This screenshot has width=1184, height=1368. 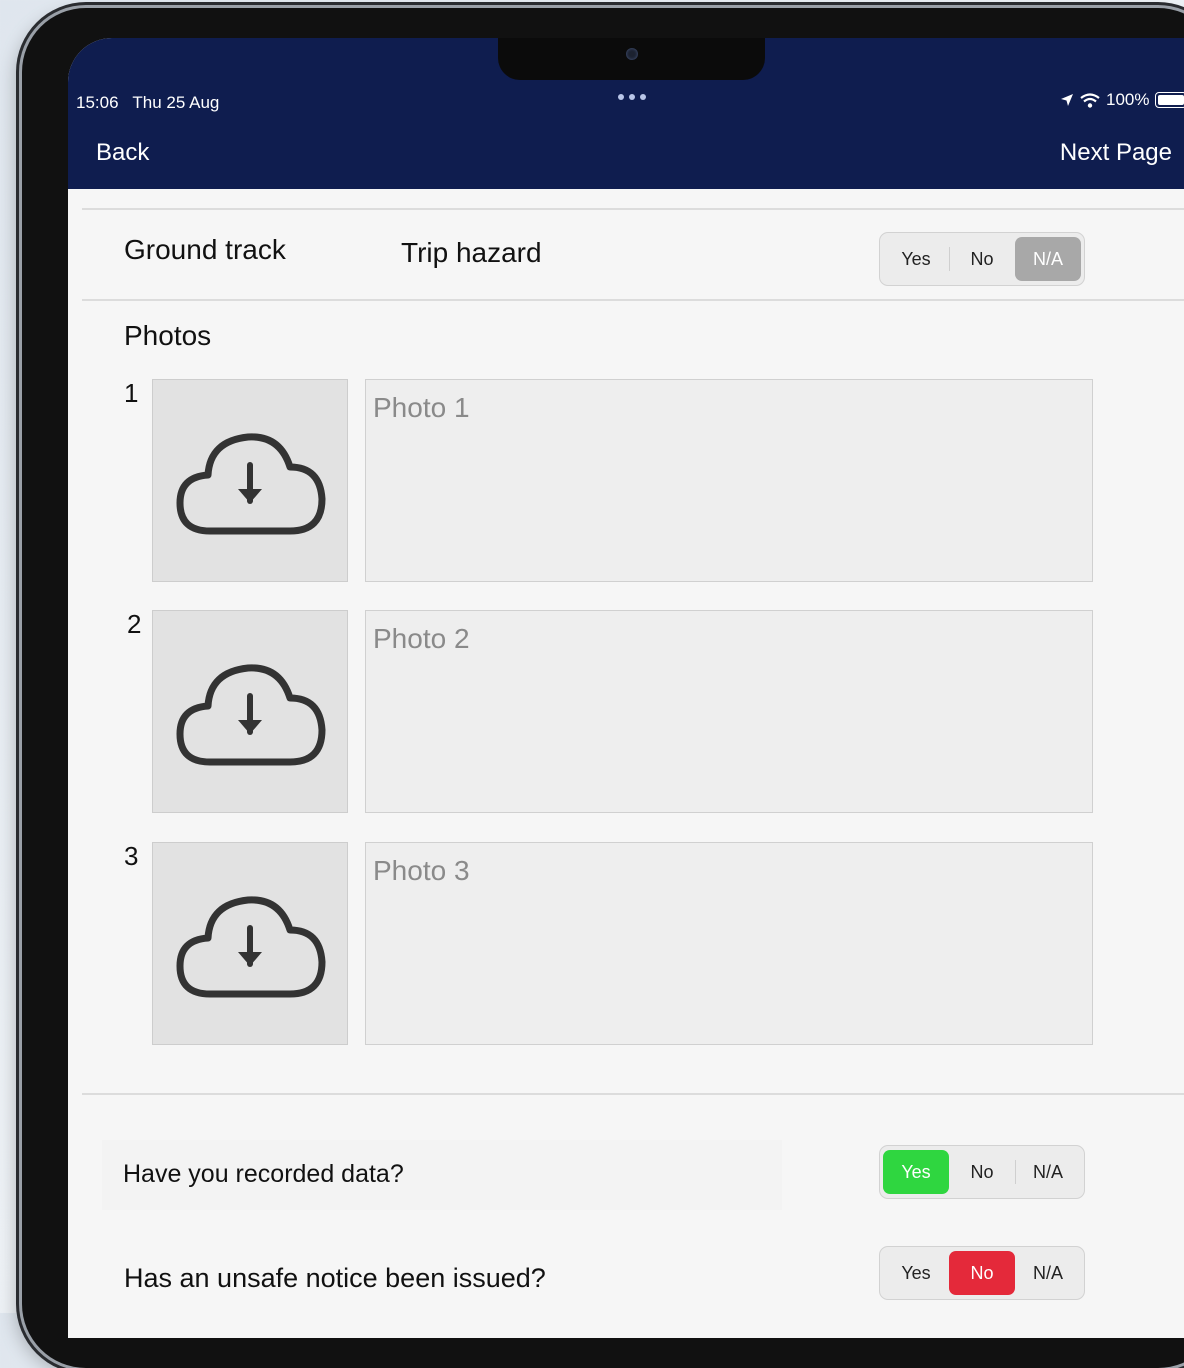 I want to click on navigation-bar: 15:06 Thu 25 Aug 100% Back Next Page, so click(x=626, y=113).